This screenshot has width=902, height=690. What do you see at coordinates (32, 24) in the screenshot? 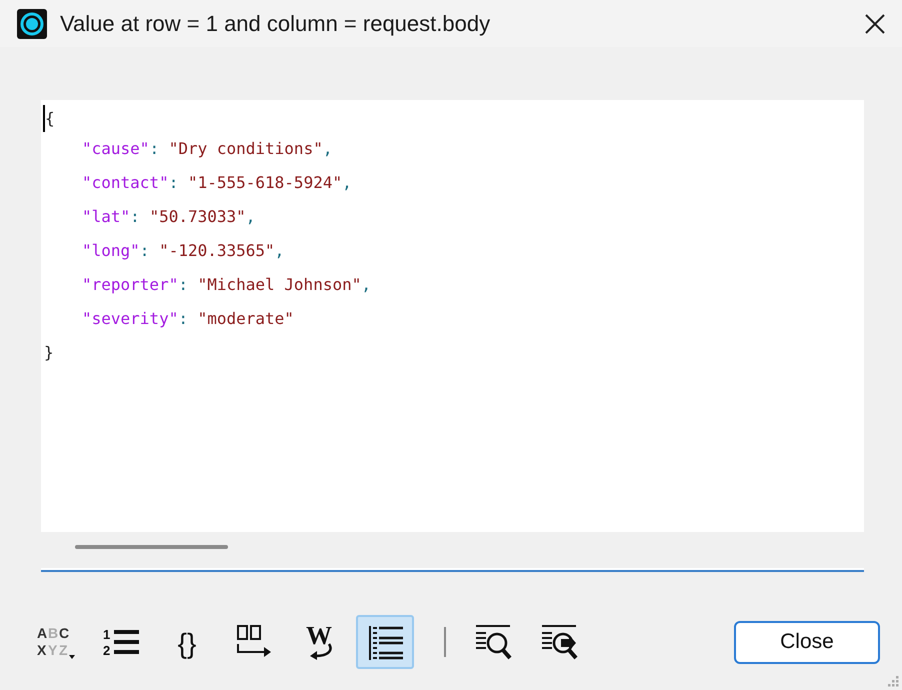
I see `app-logo-icon` at bounding box center [32, 24].